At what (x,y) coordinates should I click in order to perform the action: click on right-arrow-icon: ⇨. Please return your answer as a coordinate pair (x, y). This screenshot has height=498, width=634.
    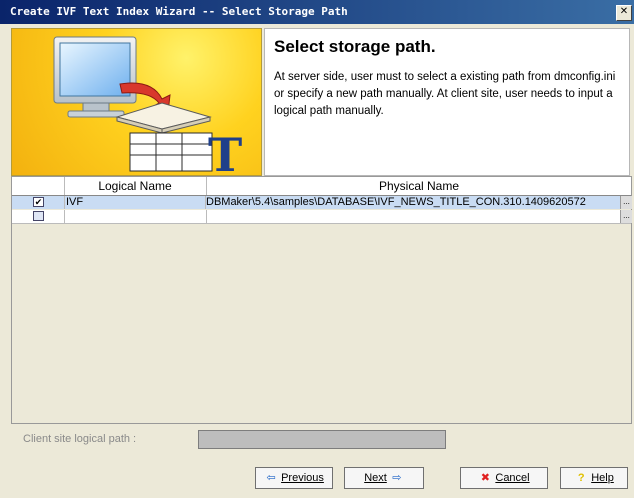
    Looking at the image, I should click on (397, 478).